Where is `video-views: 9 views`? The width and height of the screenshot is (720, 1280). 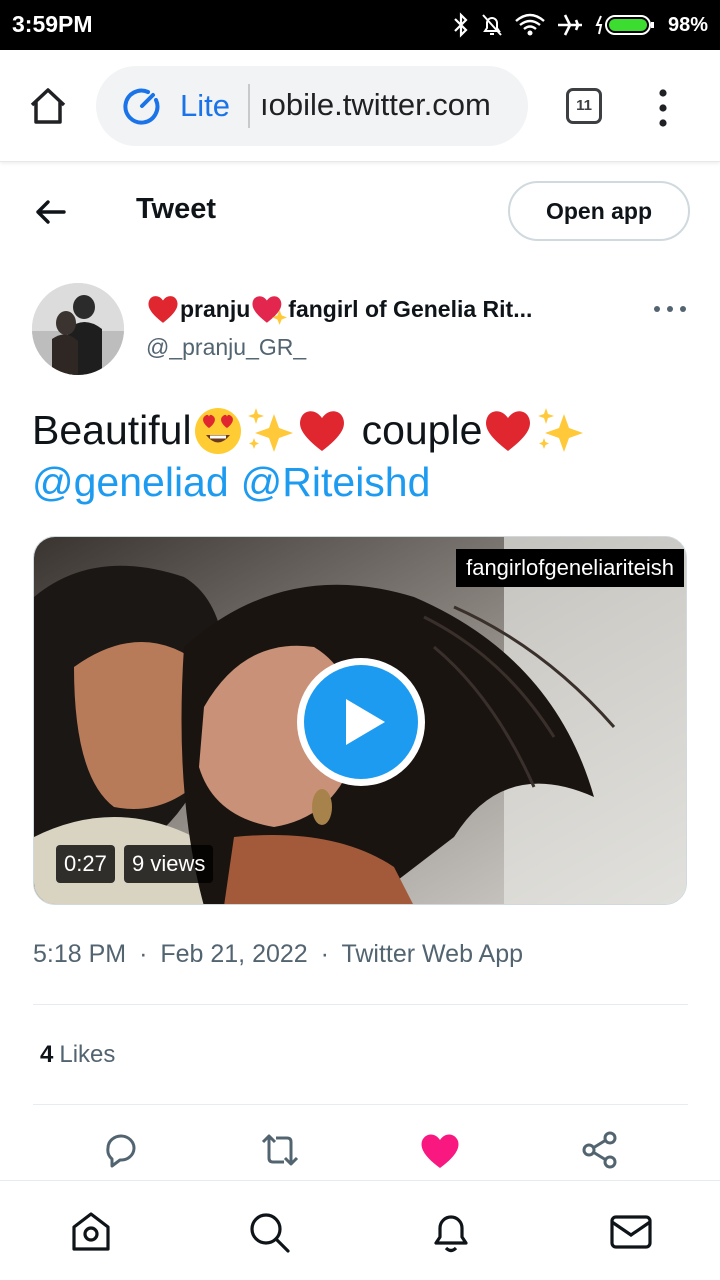
video-views: 9 views is located at coordinates (169, 864).